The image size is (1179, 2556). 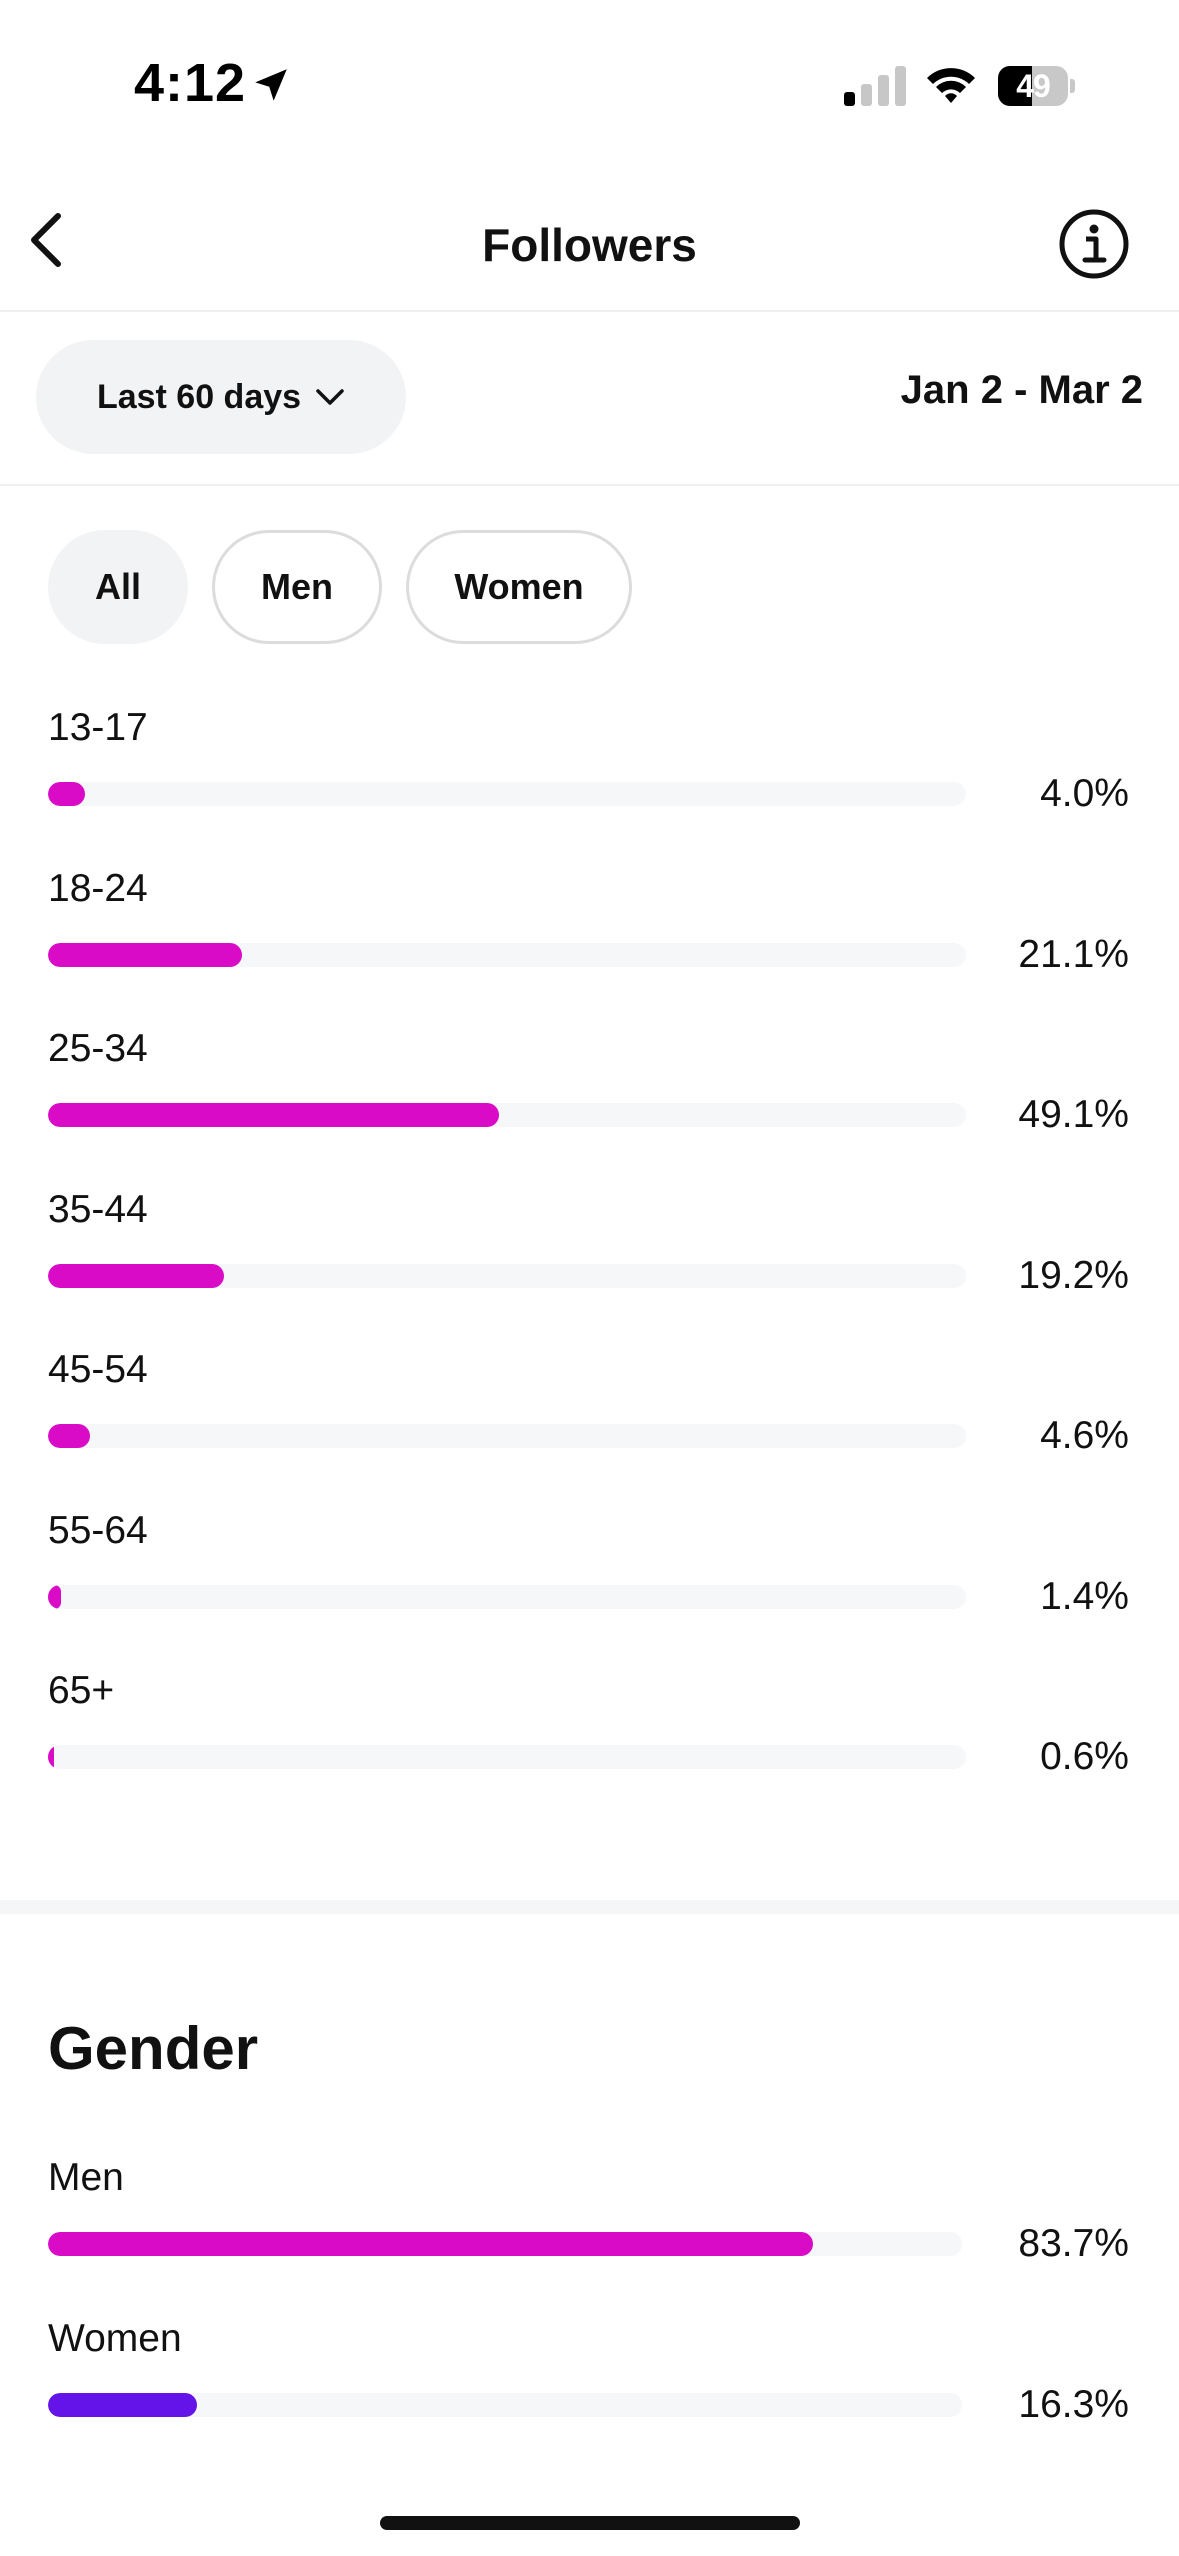 I want to click on age-percent: 21.1%, so click(x=1073, y=954).